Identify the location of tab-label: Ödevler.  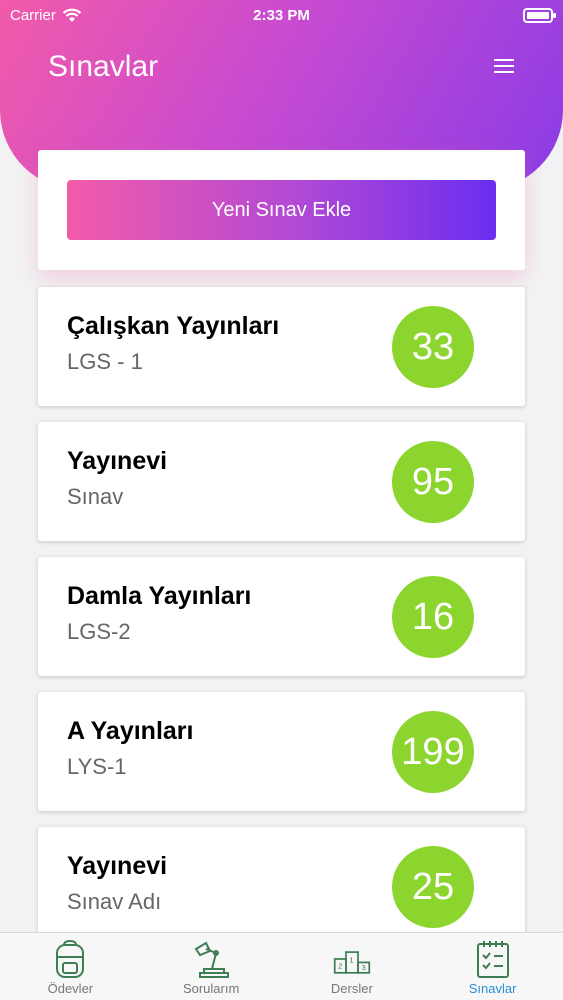
(70, 988).